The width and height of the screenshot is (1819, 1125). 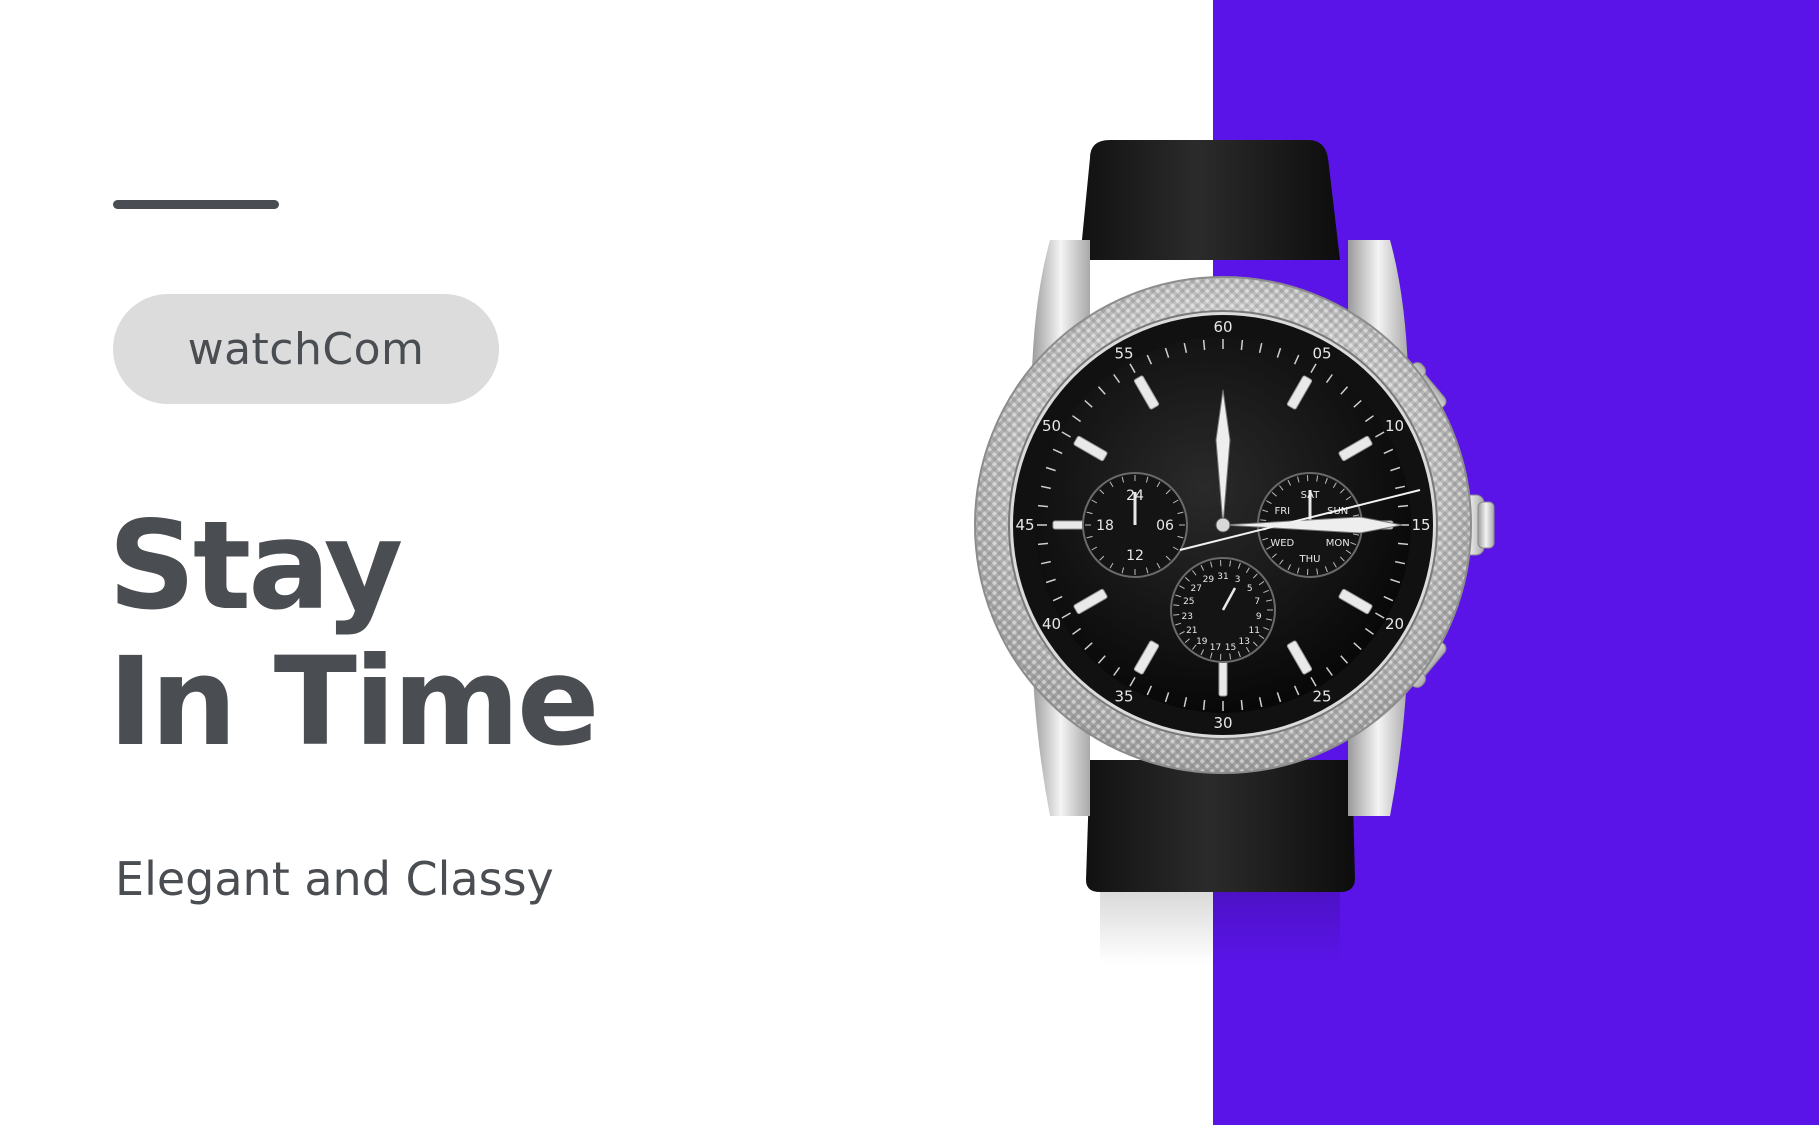 I want to click on brand-pill: watchCom, so click(x=306, y=349).